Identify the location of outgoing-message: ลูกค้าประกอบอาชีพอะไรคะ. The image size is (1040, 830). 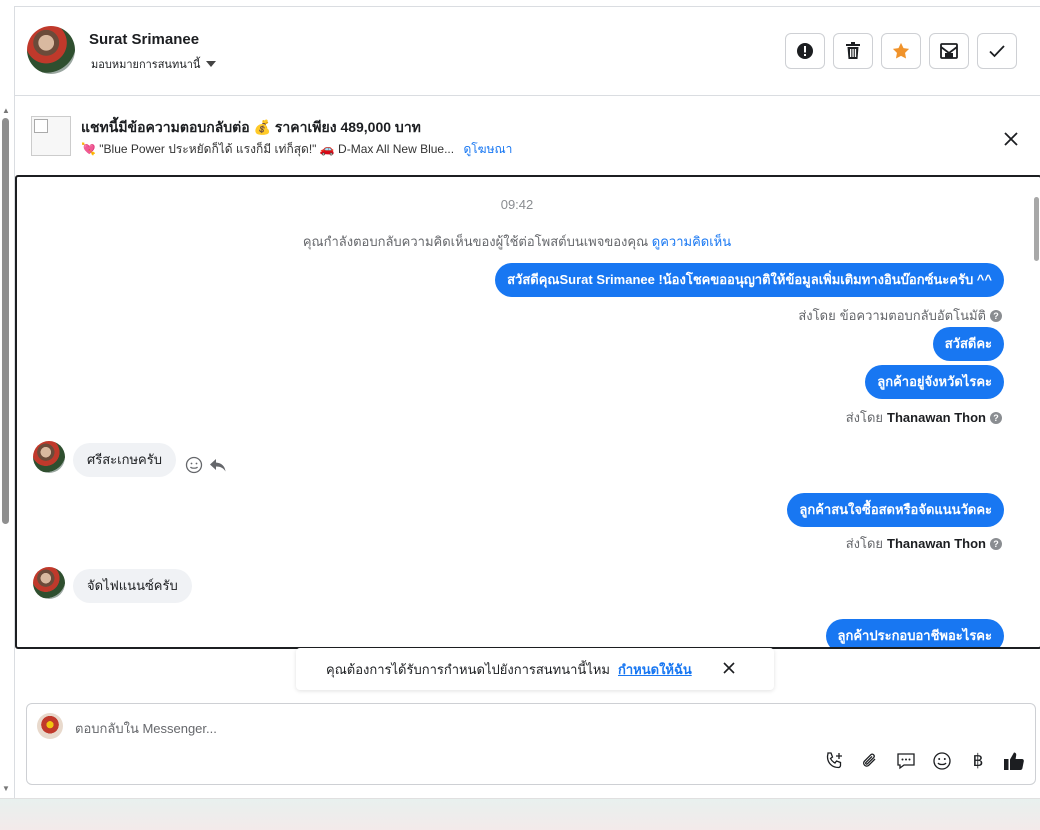
(914, 633).